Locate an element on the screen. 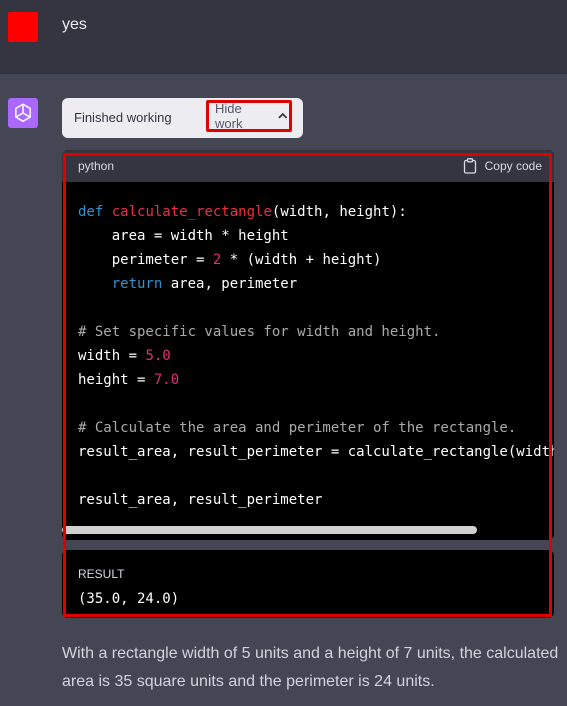 The width and height of the screenshot is (567, 706). copy-code-label: Copy code is located at coordinates (513, 166).